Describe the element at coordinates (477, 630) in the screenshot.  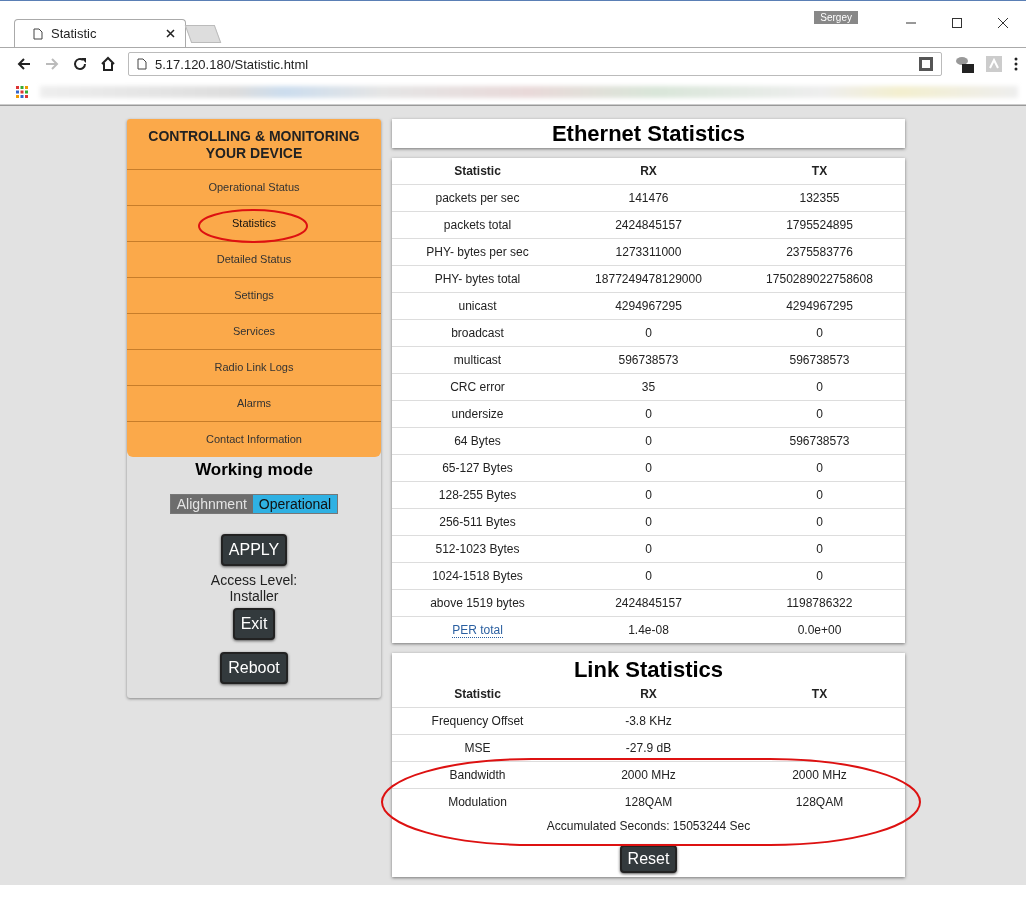
I see `stat-link: PER total` at that location.